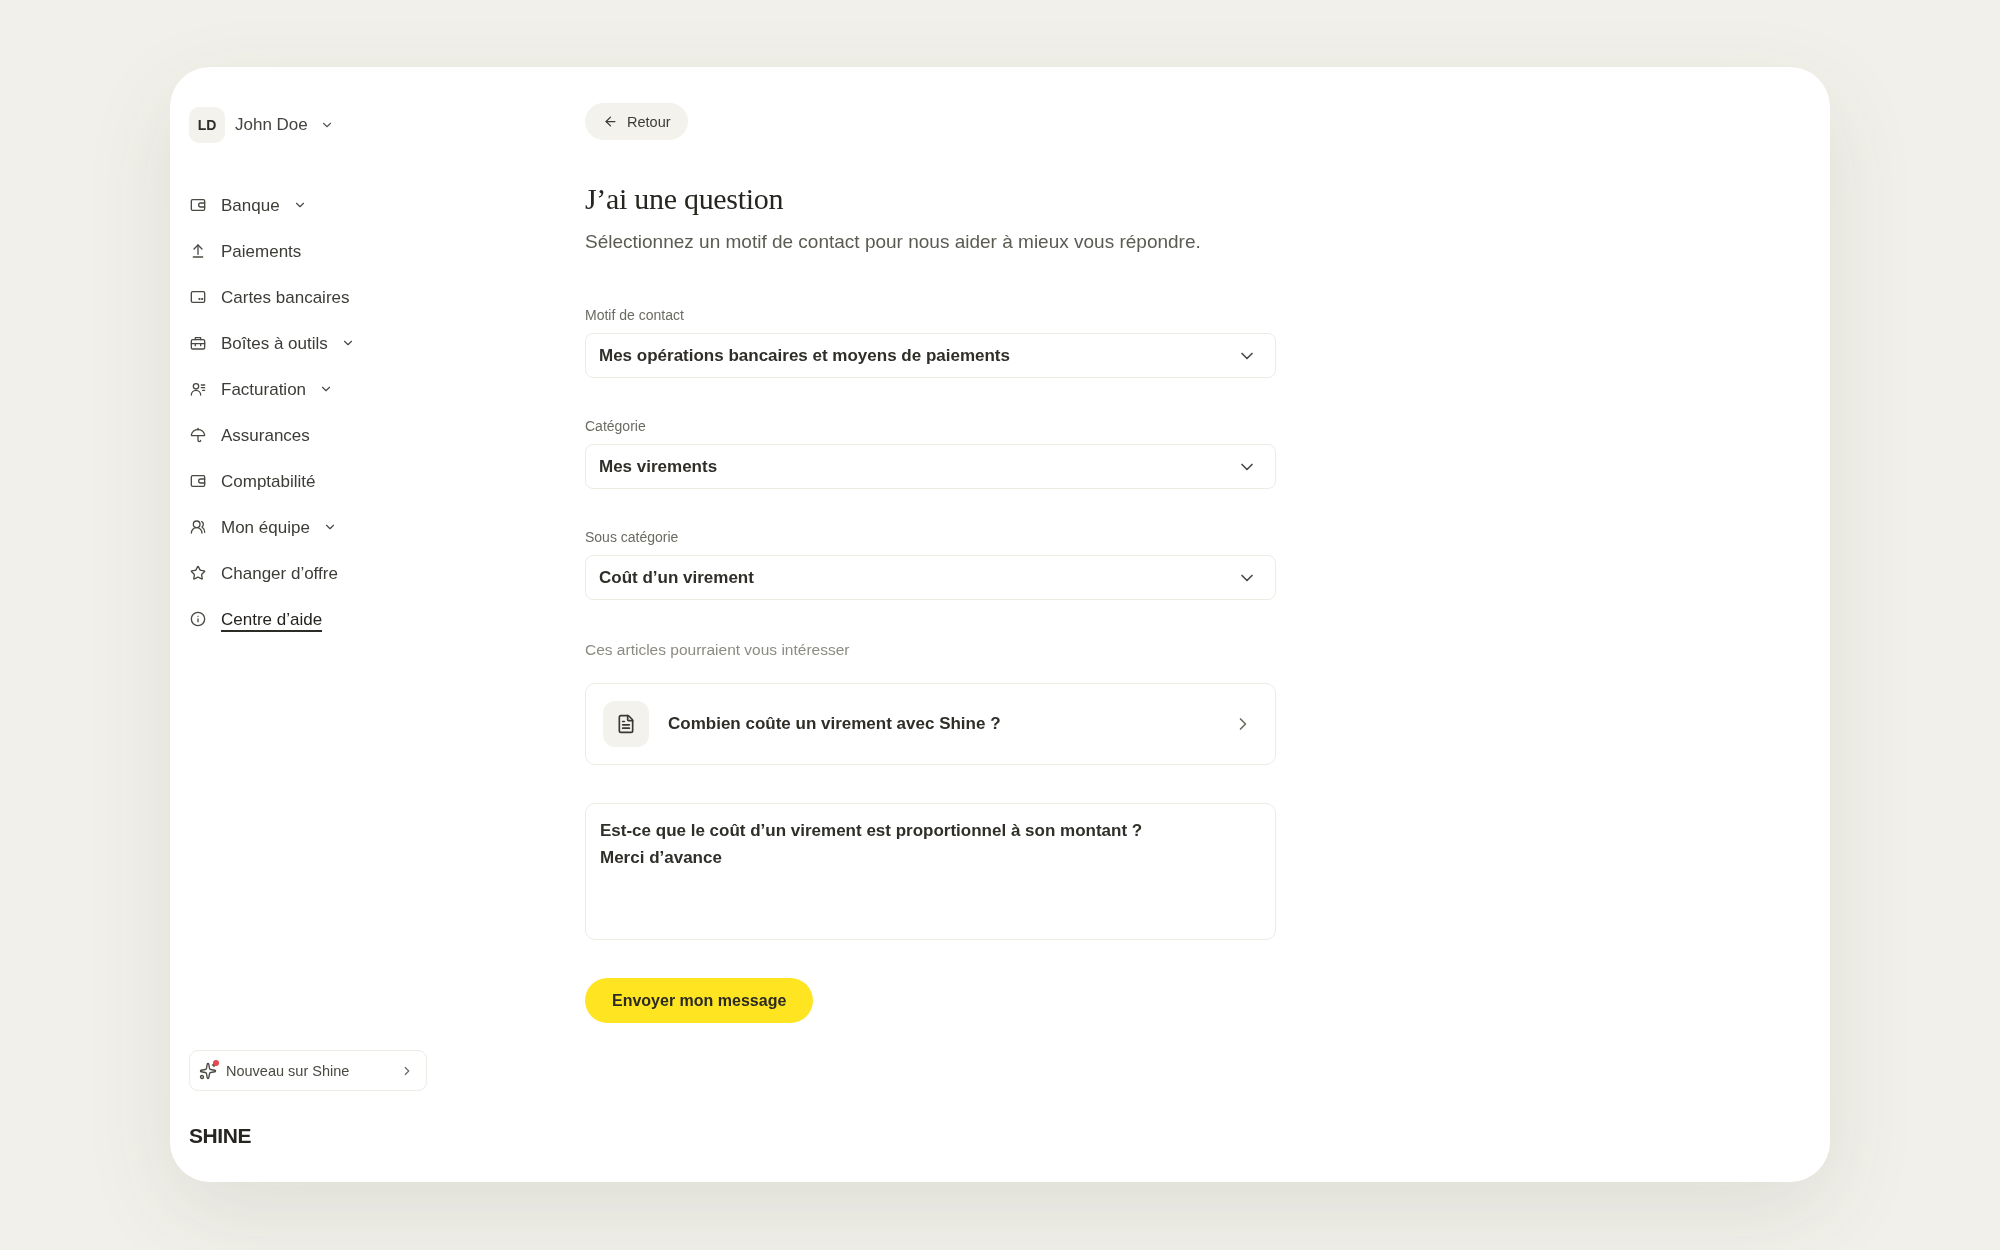 This screenshot has height=1250, width=2000. I want to click on page-subtitle: Sélectionnez un motif de contact pour nous aider à mieux vous répondre., so click(893, 242).